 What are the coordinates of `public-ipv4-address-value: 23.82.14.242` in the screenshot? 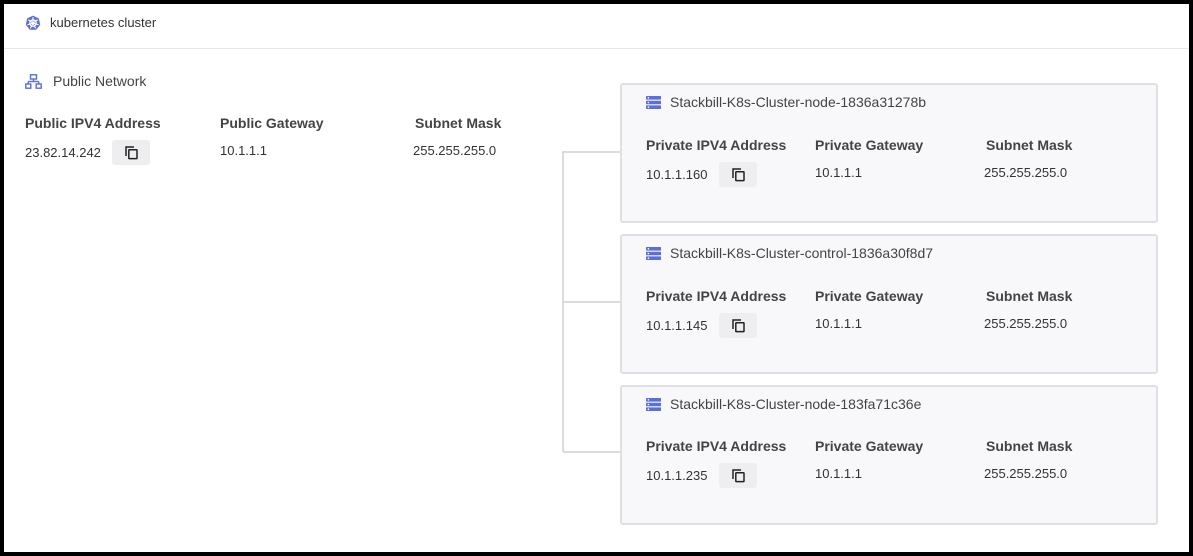 It's located at (63, 152).